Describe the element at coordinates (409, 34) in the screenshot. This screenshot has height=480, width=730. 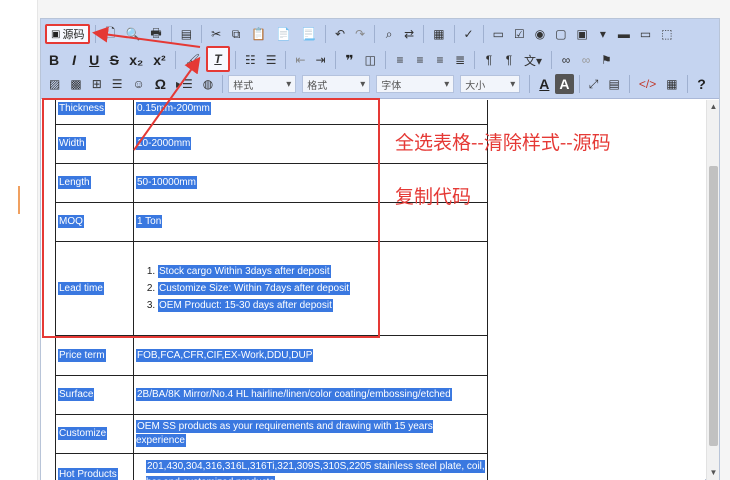
I see `replace-icon: ⇄` at that location.